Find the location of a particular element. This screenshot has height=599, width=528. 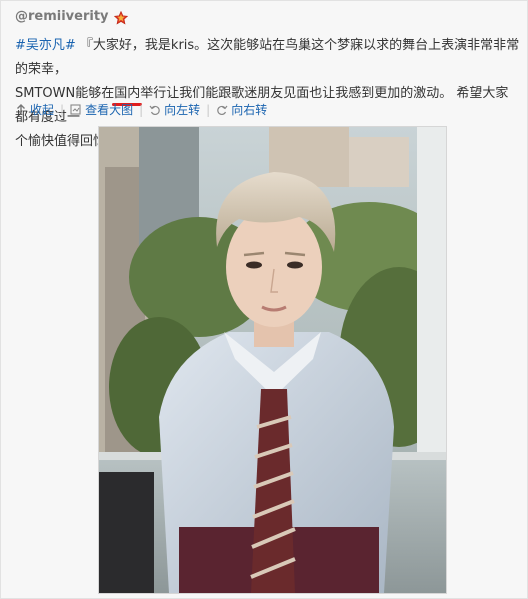

view-large-button: 查看大图 is located at coordinates (101, 109).